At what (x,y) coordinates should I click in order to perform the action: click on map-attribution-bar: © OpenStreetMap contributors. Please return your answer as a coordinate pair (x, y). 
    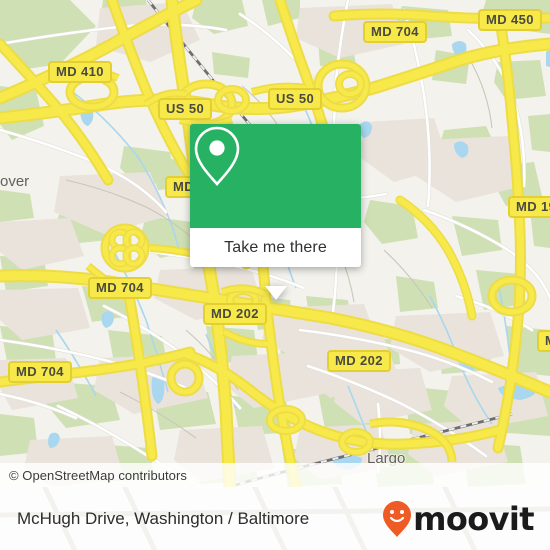
    Looking at the image, I should click on (275, 475).